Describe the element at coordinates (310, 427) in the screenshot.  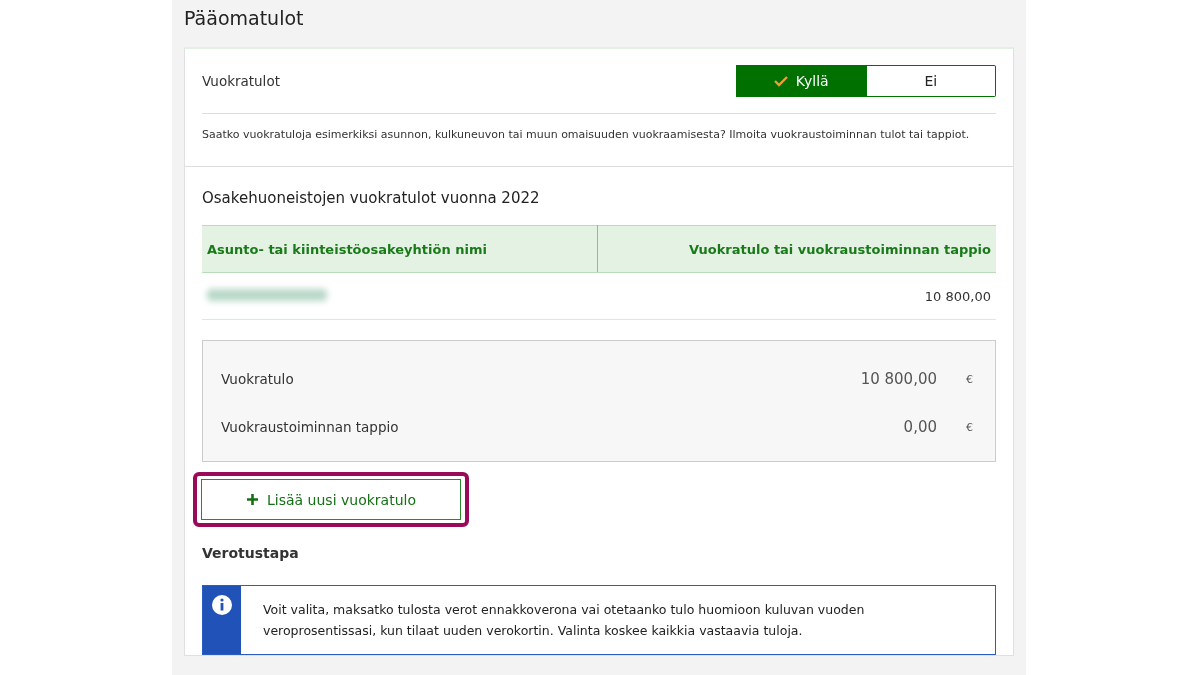
I see `summary-label: Vuokraustoiminnan tappio` at that location.